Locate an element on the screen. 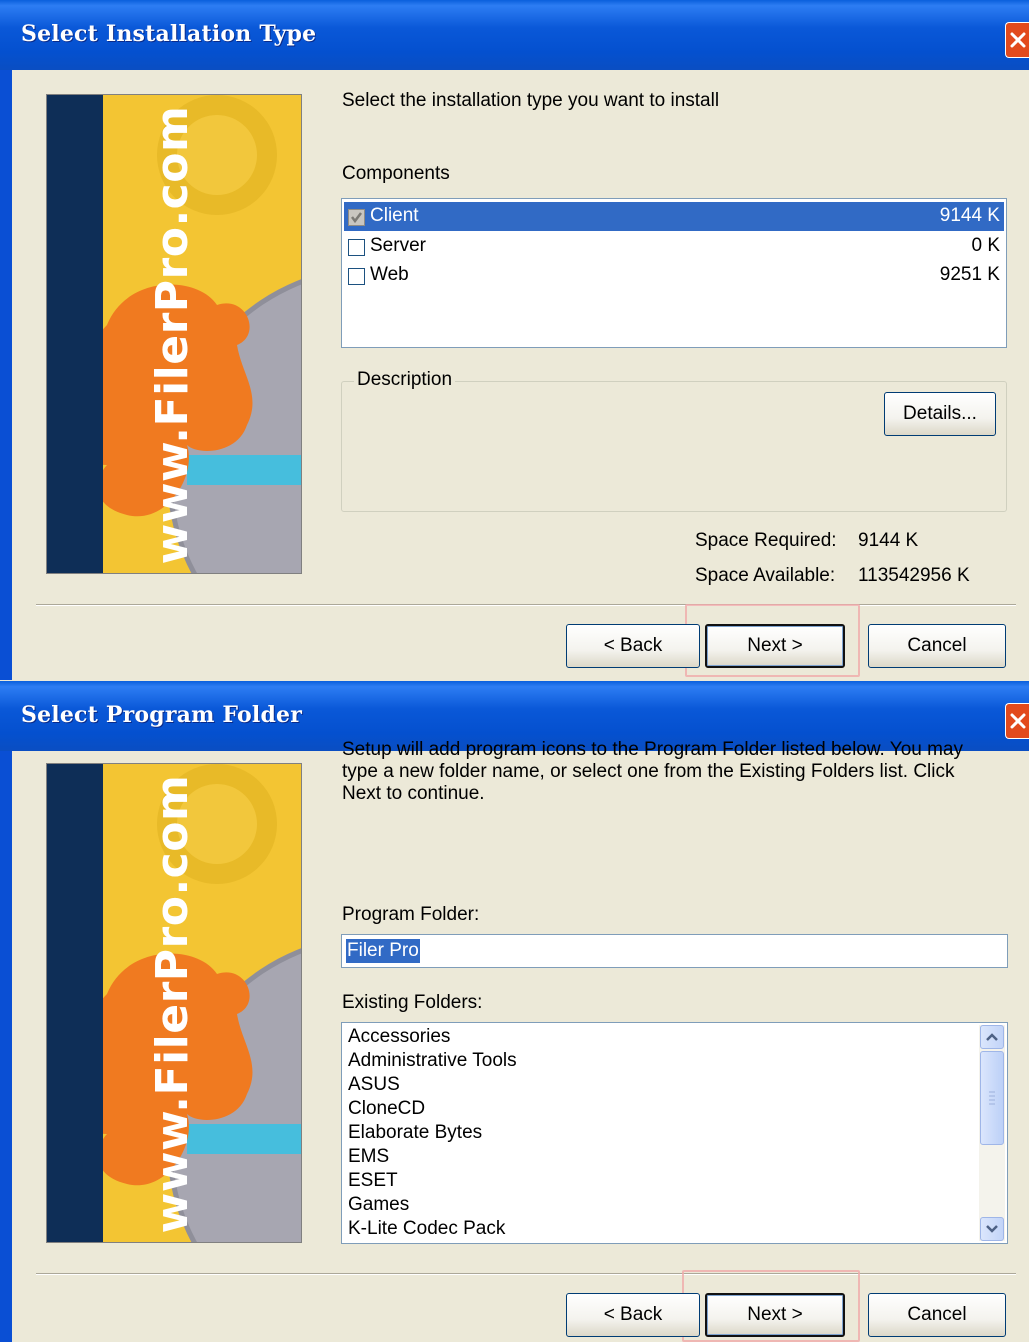 The width and height of the screenshot is (1029, 1342). checkmark-icon is located at coordinates (356, 218).